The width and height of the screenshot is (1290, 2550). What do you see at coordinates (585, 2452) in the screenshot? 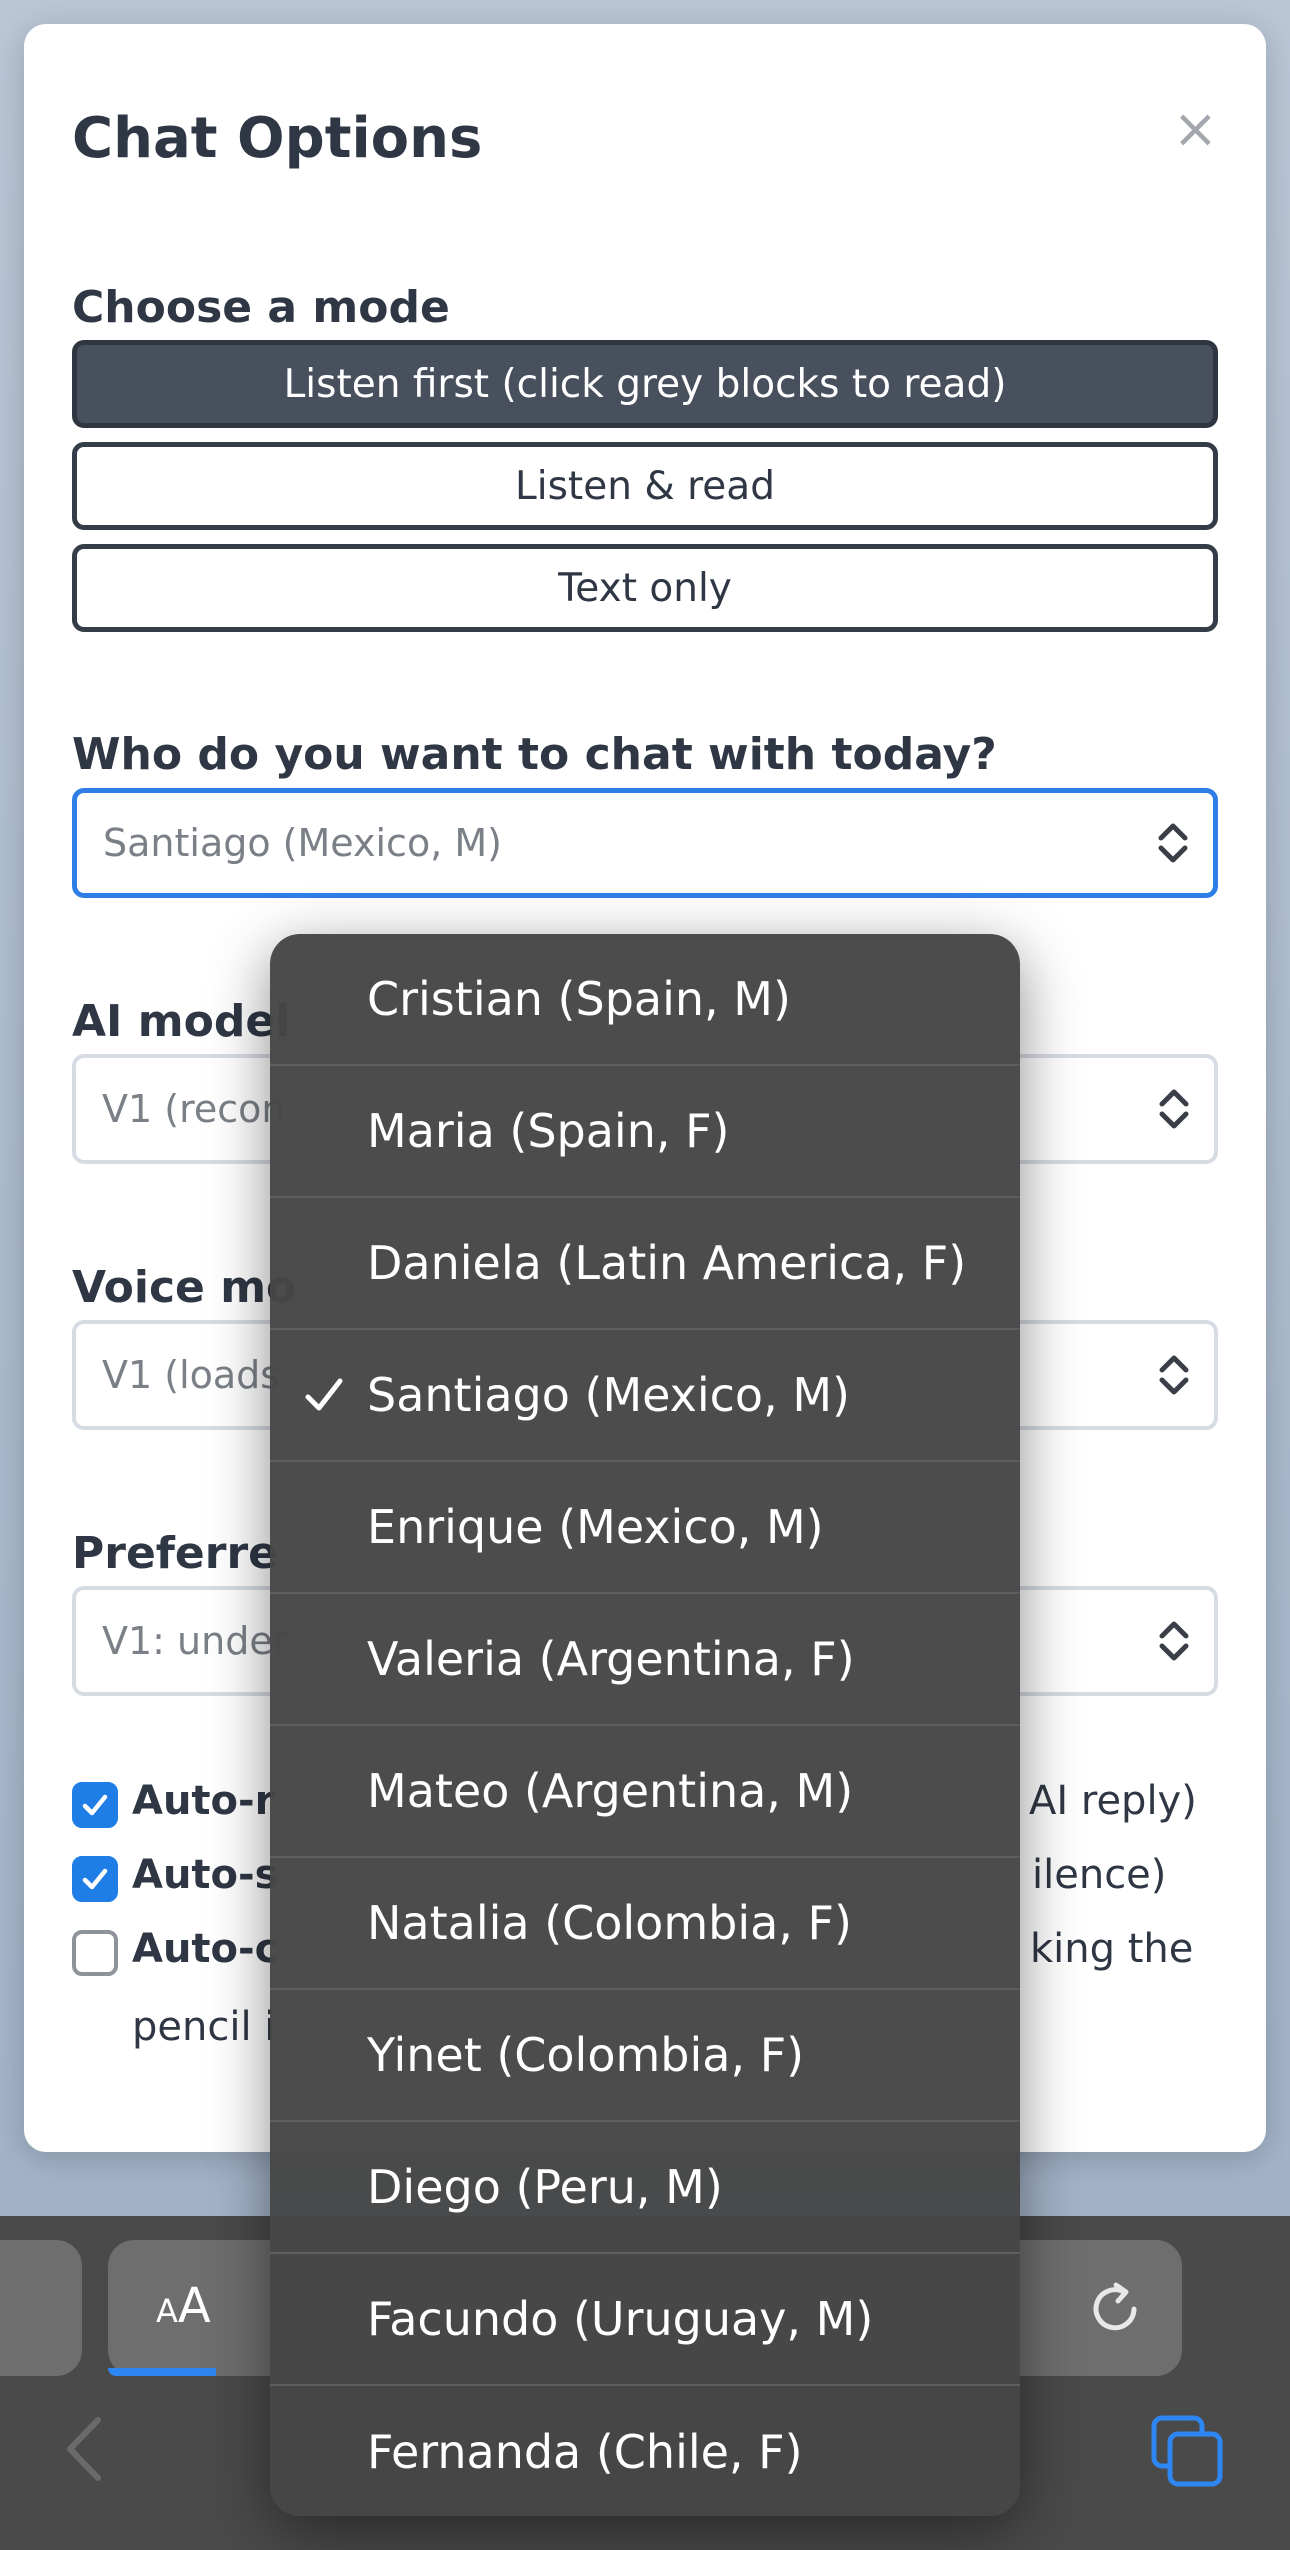
I see `picker-option-label: Fernanda (Chile, F)` at bounding box center [585, 2452].